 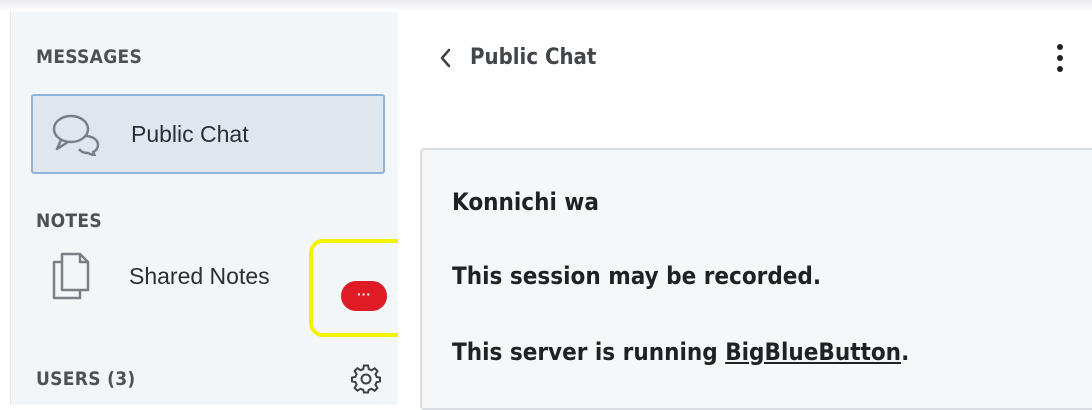 I want to click on message-line: This server is running BigBlueButton., so click(x=680, y=352).